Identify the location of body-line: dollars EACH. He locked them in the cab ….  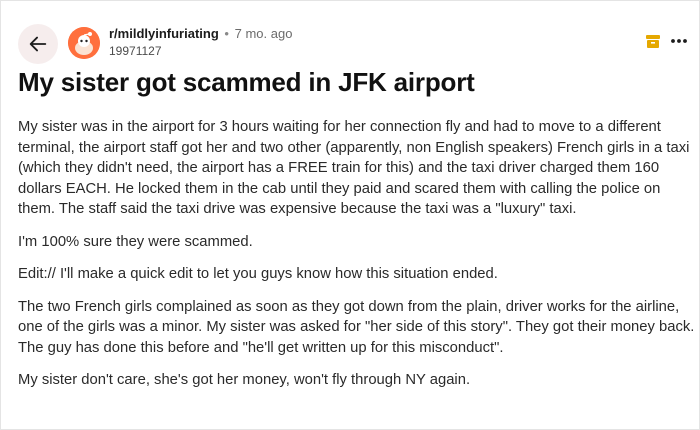
(339, 188).